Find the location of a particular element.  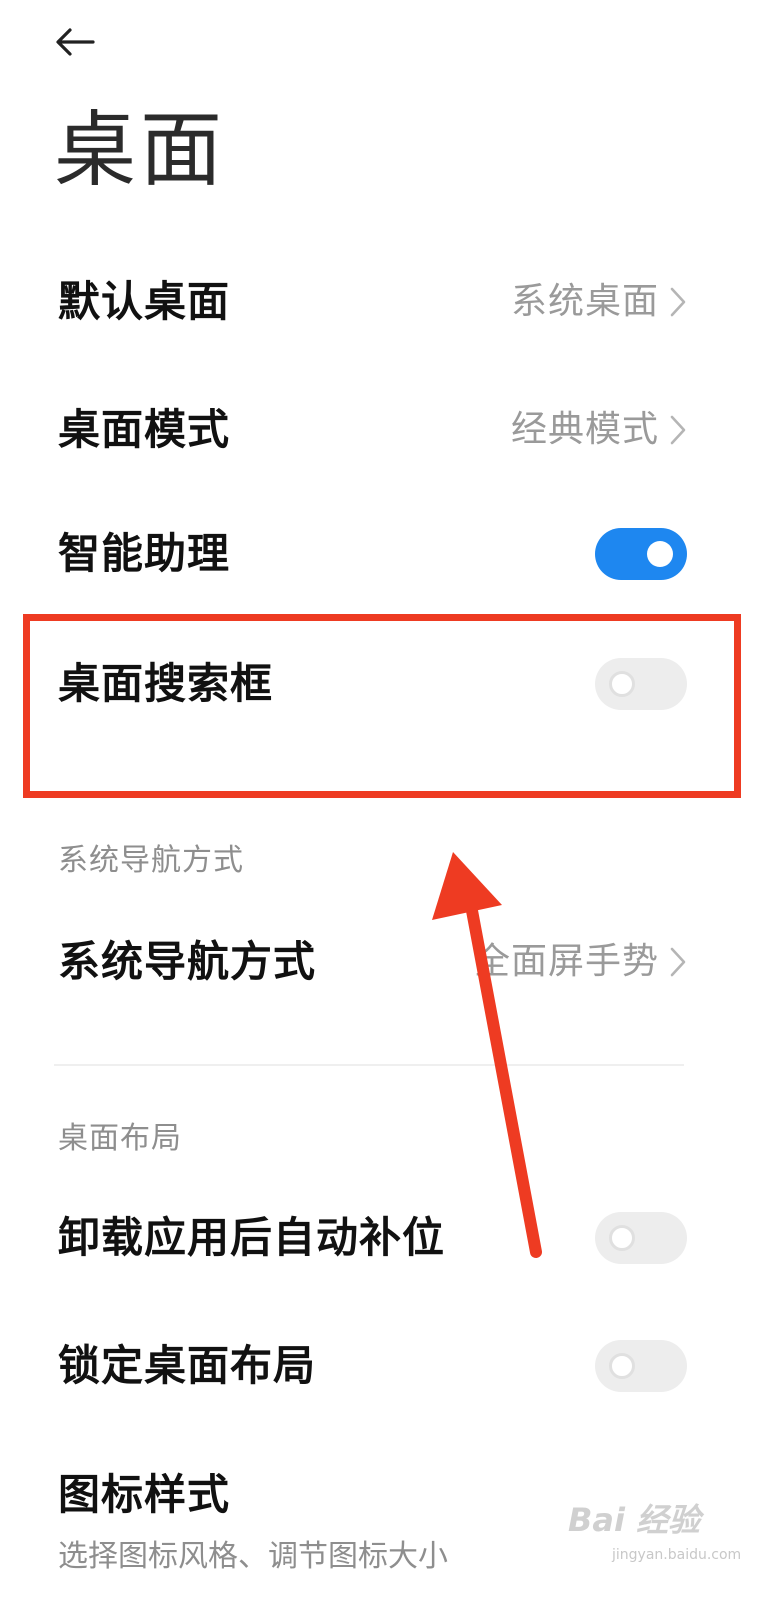

highlight-annotation-box is located at coordinates (382, 706).